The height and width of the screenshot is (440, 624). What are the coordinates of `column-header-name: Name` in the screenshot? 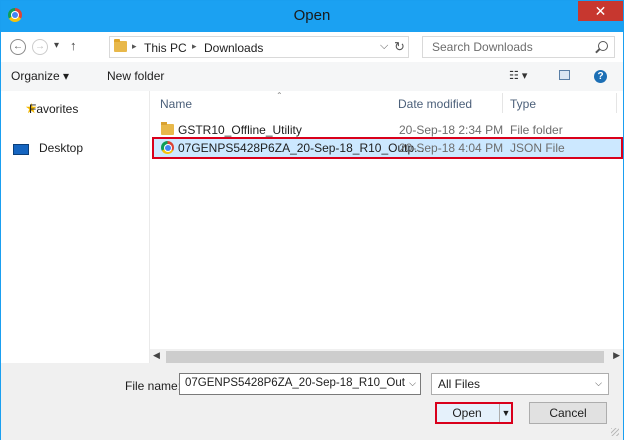 It's located at (176, 104).